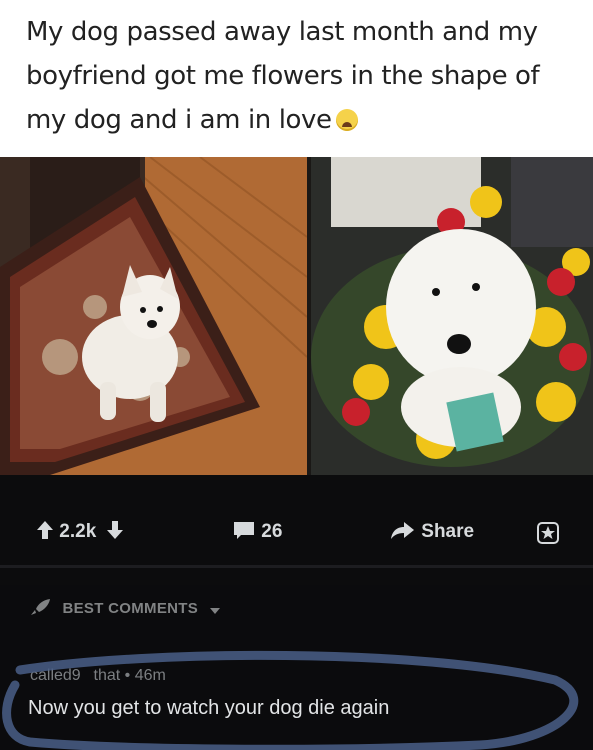 This screenshot has height=750, width=593. I want to click on section-divider, so click(296, 566).